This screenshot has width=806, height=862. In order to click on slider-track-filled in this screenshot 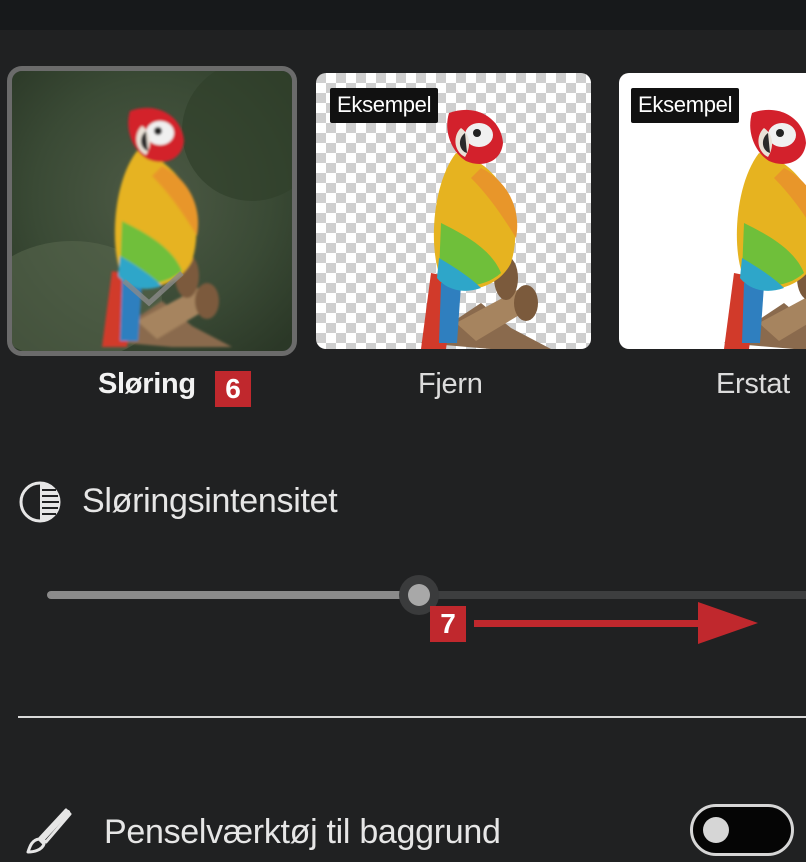, I will do `click(233, 595)`.